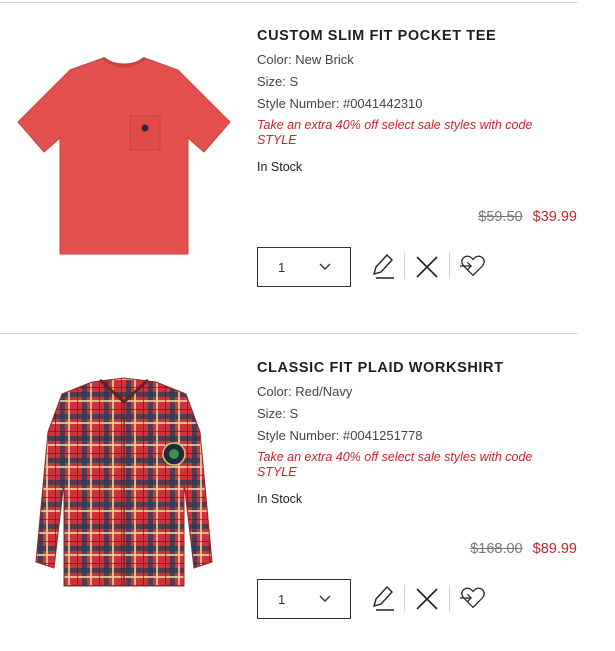 This screenshot has height=651, width=615. I want to click on product-style-number: Style Number: #0041251778, so click(340, 435).